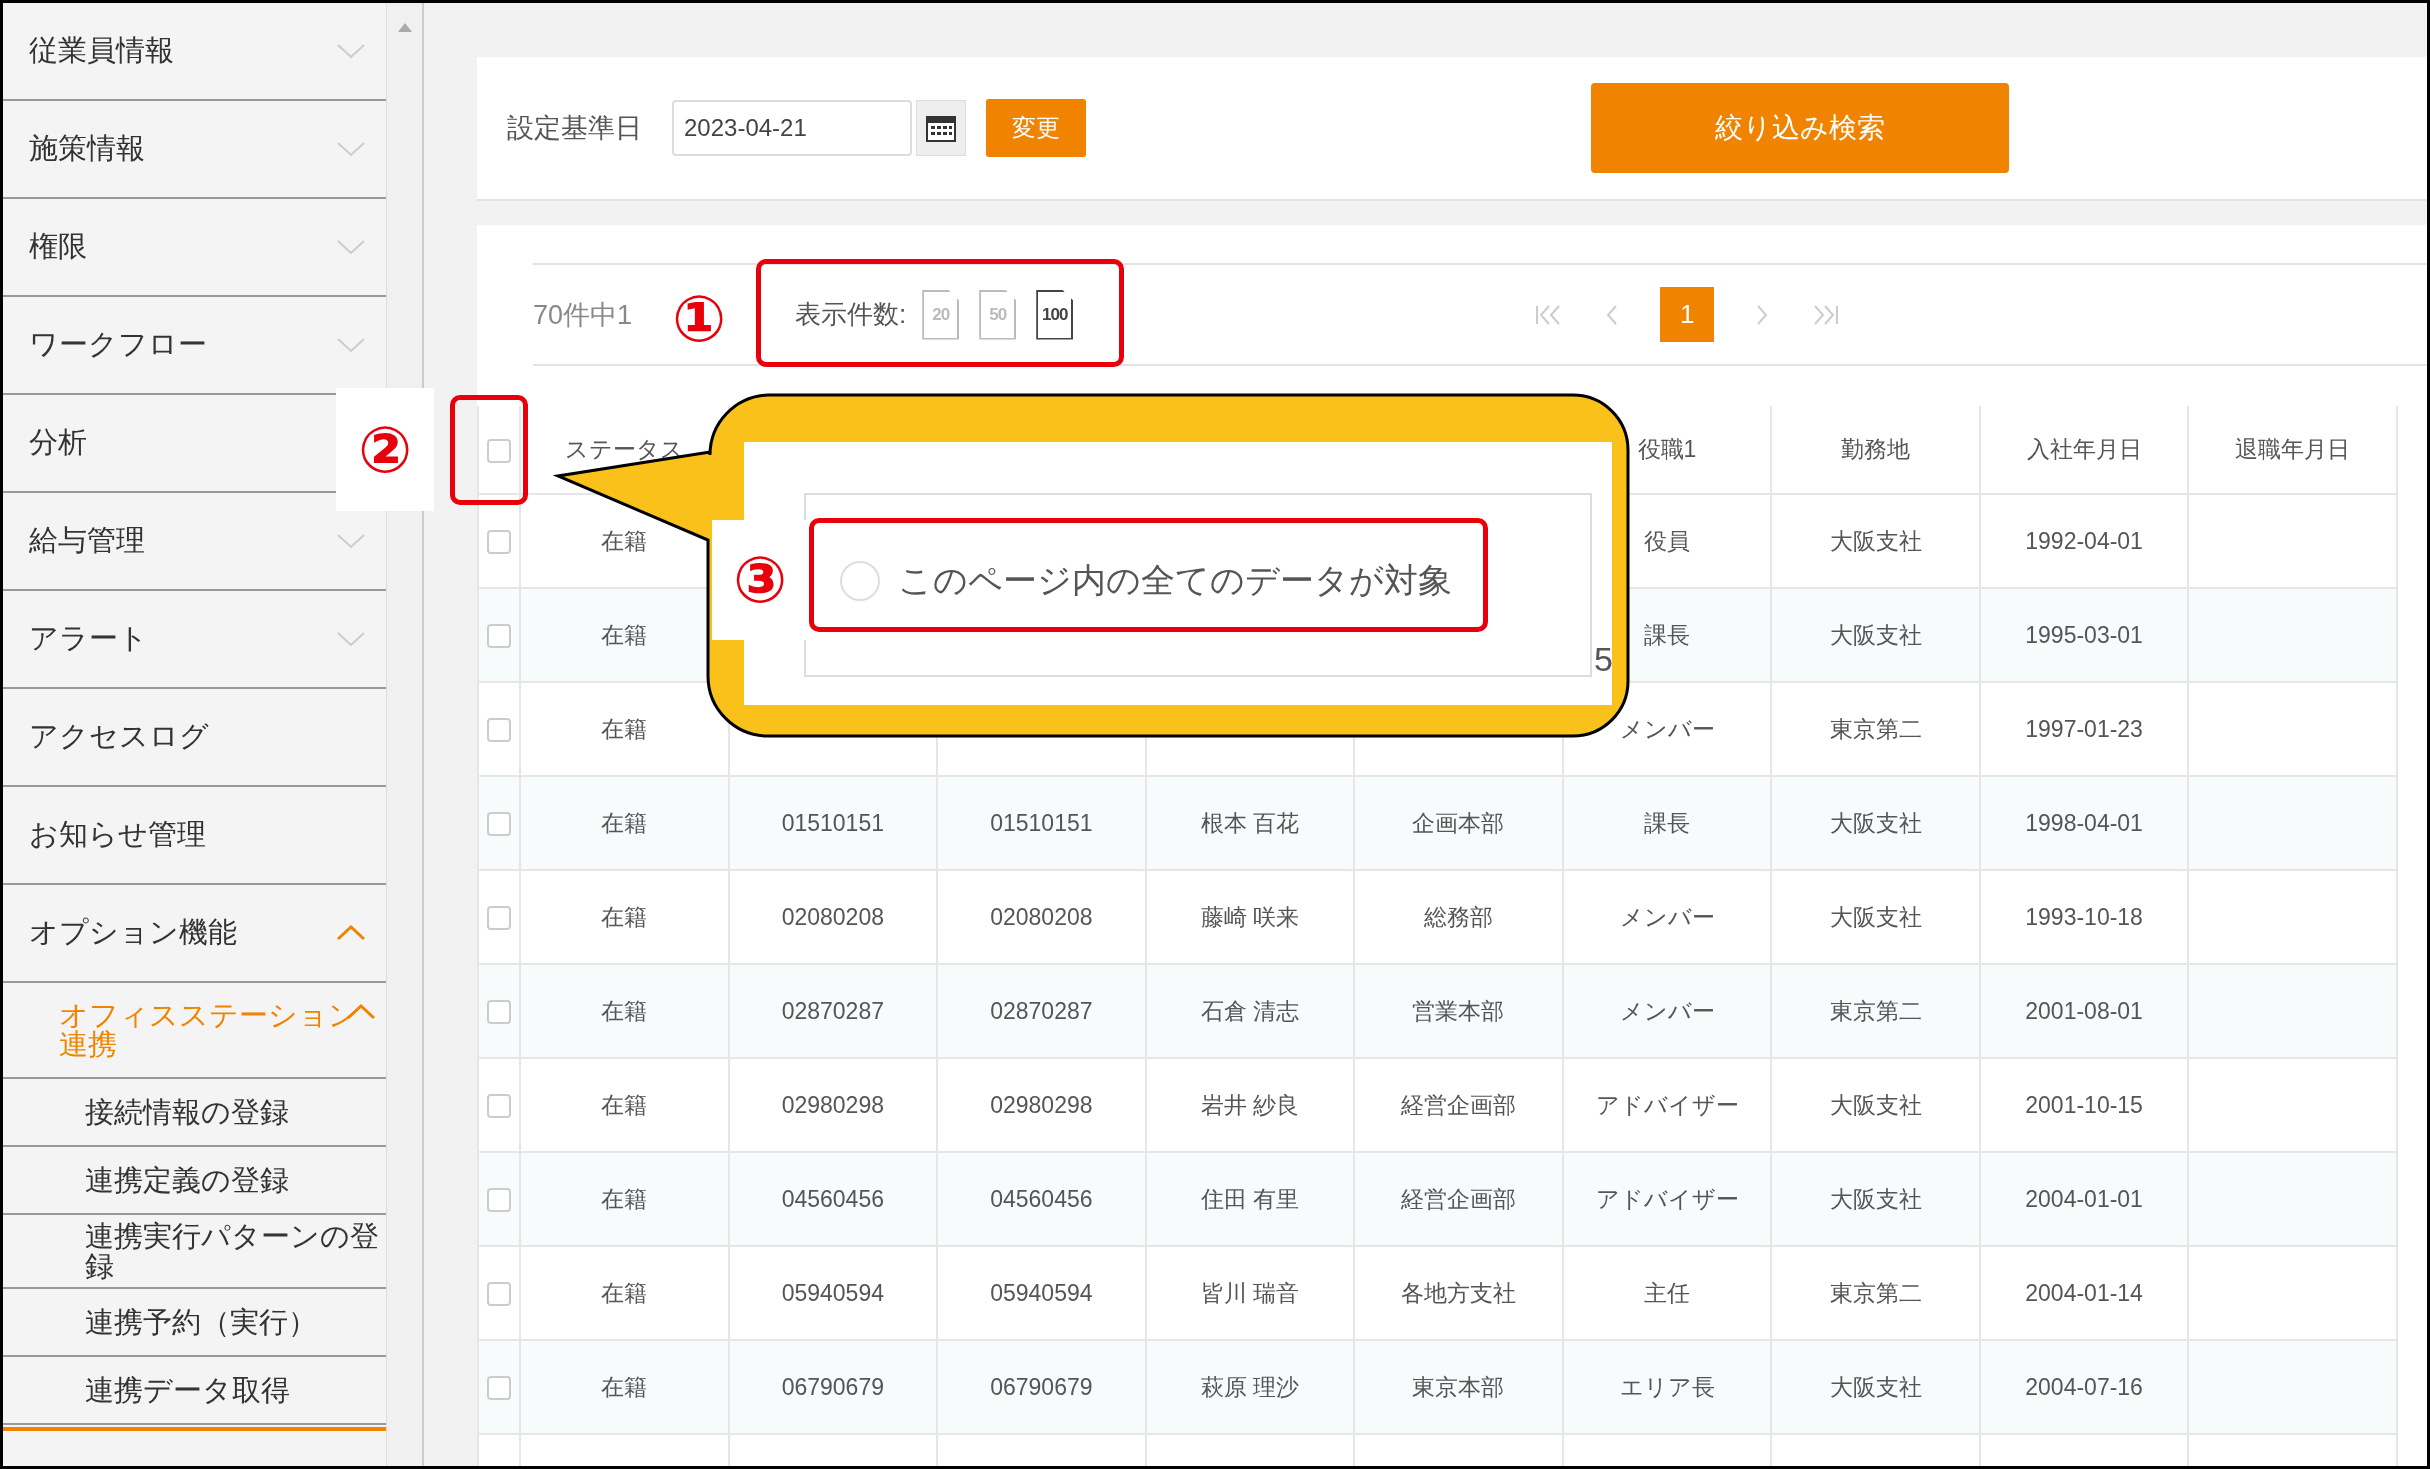  I want to click on date-field: 2023-04-21, so click(792, 128).